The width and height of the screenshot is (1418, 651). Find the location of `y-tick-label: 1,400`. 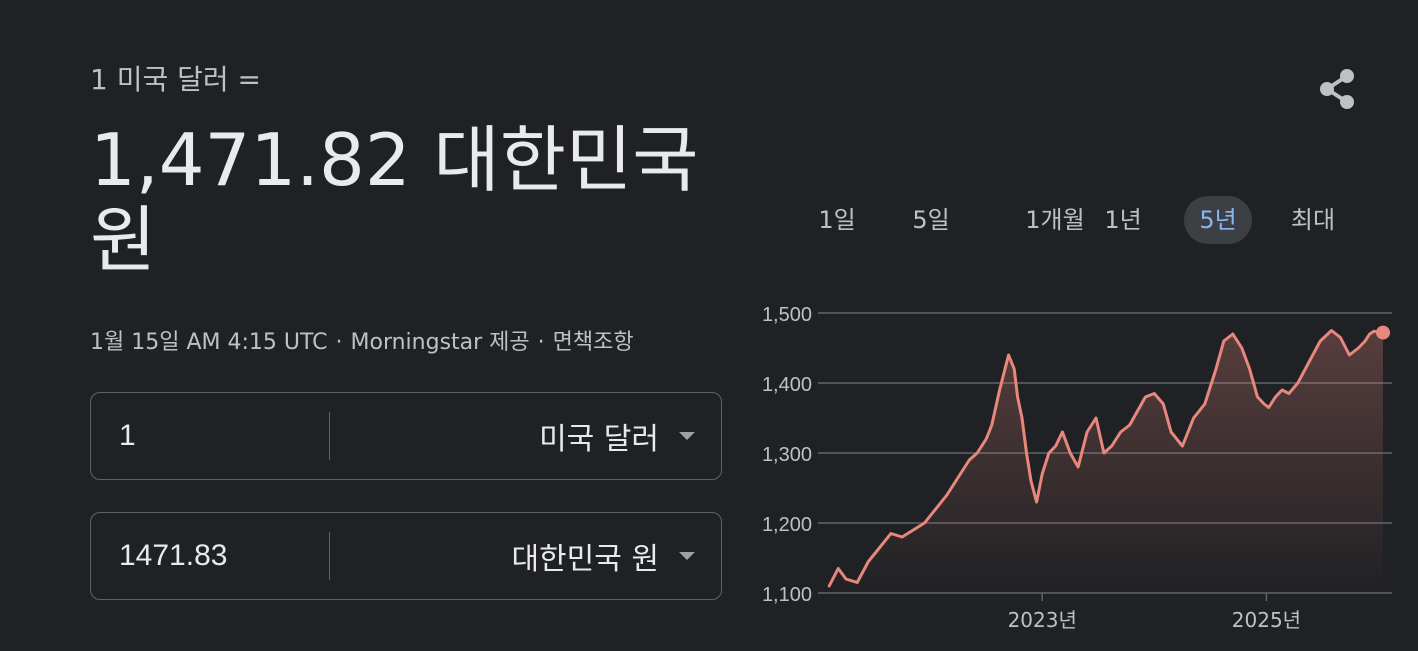

y-tick-label: 1,400 is located at coordinates (787, 385).